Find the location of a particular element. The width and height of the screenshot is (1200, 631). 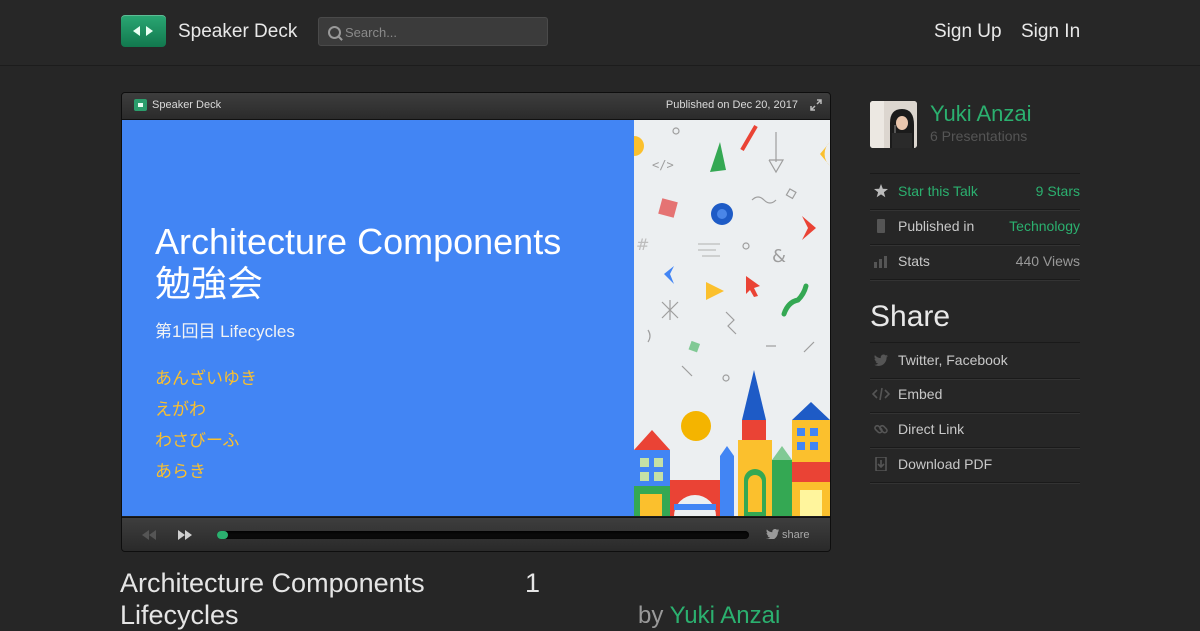

byline: by Yuki Anzai is located at coordinates (709, 616).